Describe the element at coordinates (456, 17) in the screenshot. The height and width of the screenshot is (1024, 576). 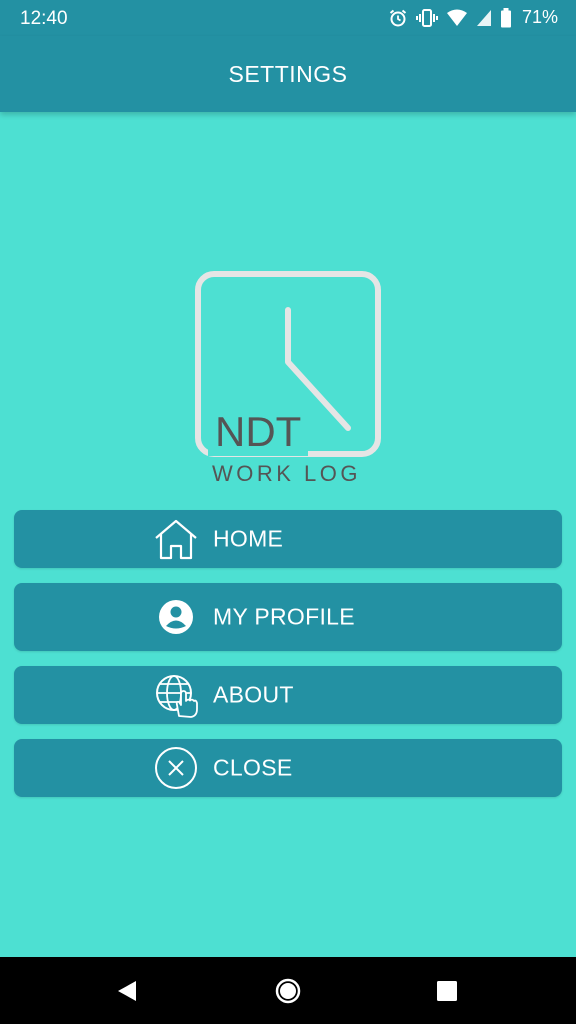
I see `wifi-icon` at that location.